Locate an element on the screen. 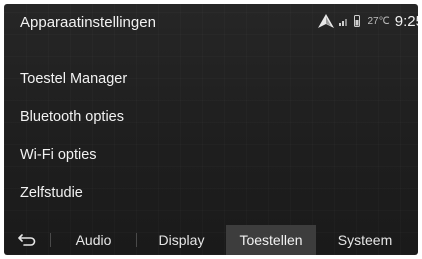 This screenshot has width=422, height=259. page-title: Apparaatinstellingen is located at coordinates (88, 22).